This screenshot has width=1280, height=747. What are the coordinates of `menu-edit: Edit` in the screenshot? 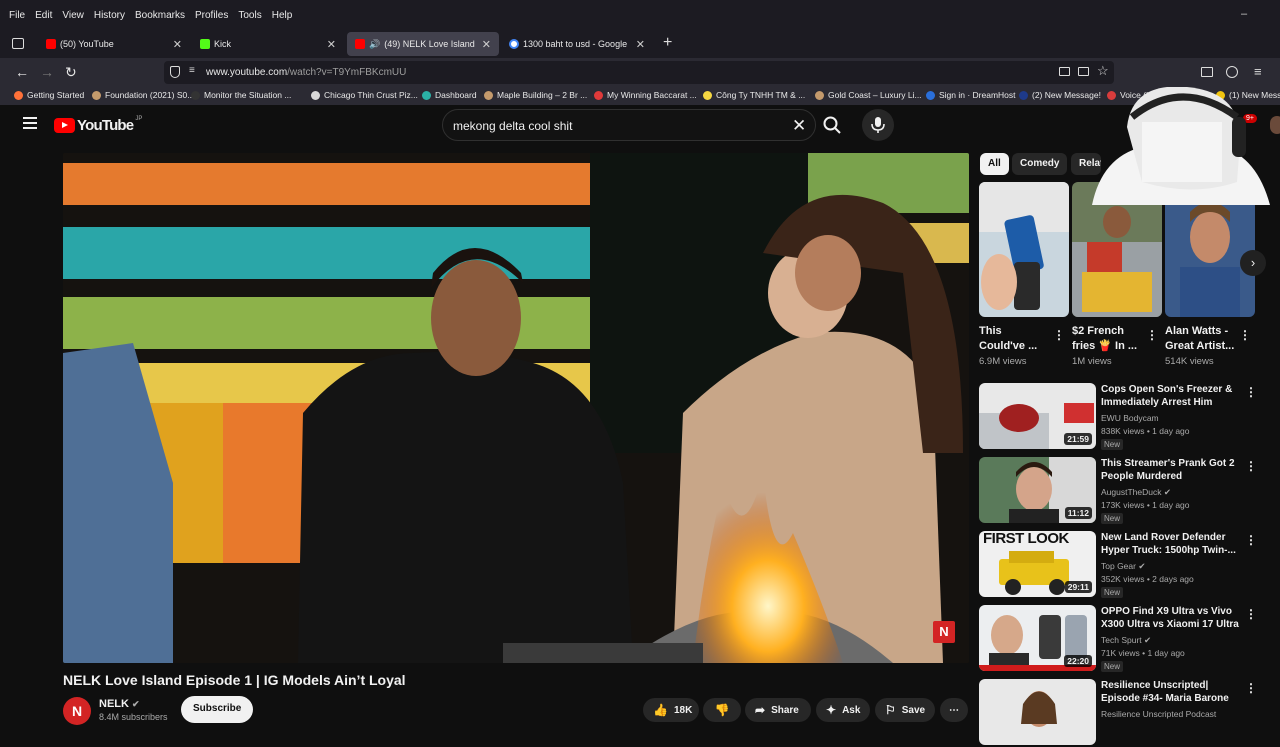 It's located at (43, 15).